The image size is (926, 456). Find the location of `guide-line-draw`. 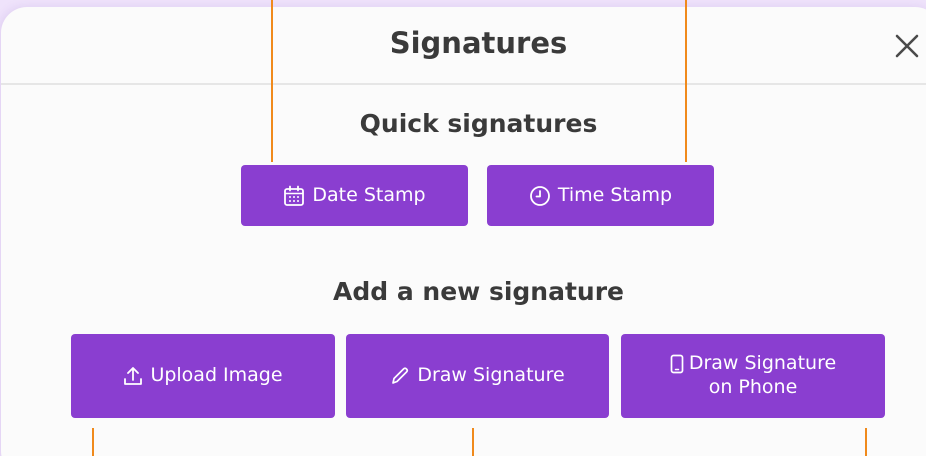

guide-line-draw is located at coordinates (473, 442).